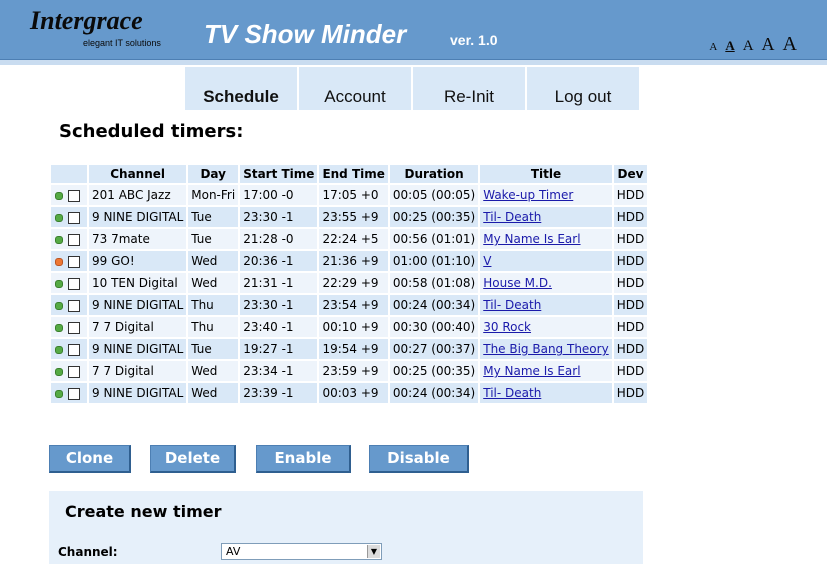  I want to click on cell-start-time: 23:34 -1, so click(279, 371).